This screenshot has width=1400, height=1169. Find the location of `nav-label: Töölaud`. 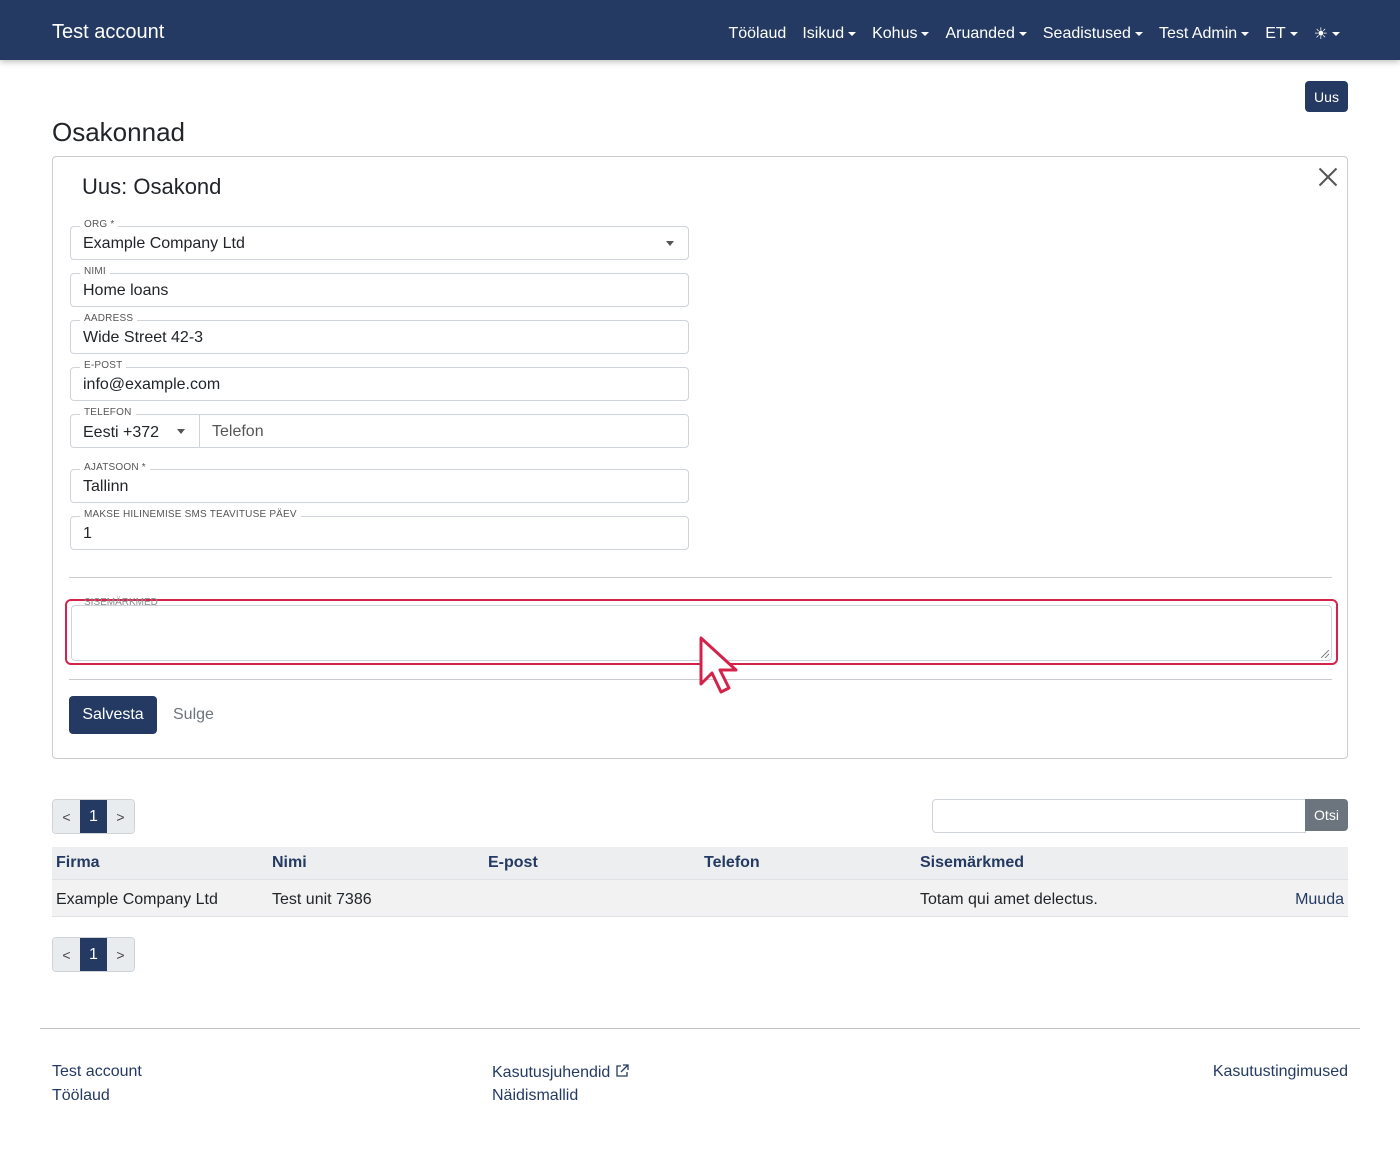

nav-label: Töölaud is located at coordinates (757, 33).